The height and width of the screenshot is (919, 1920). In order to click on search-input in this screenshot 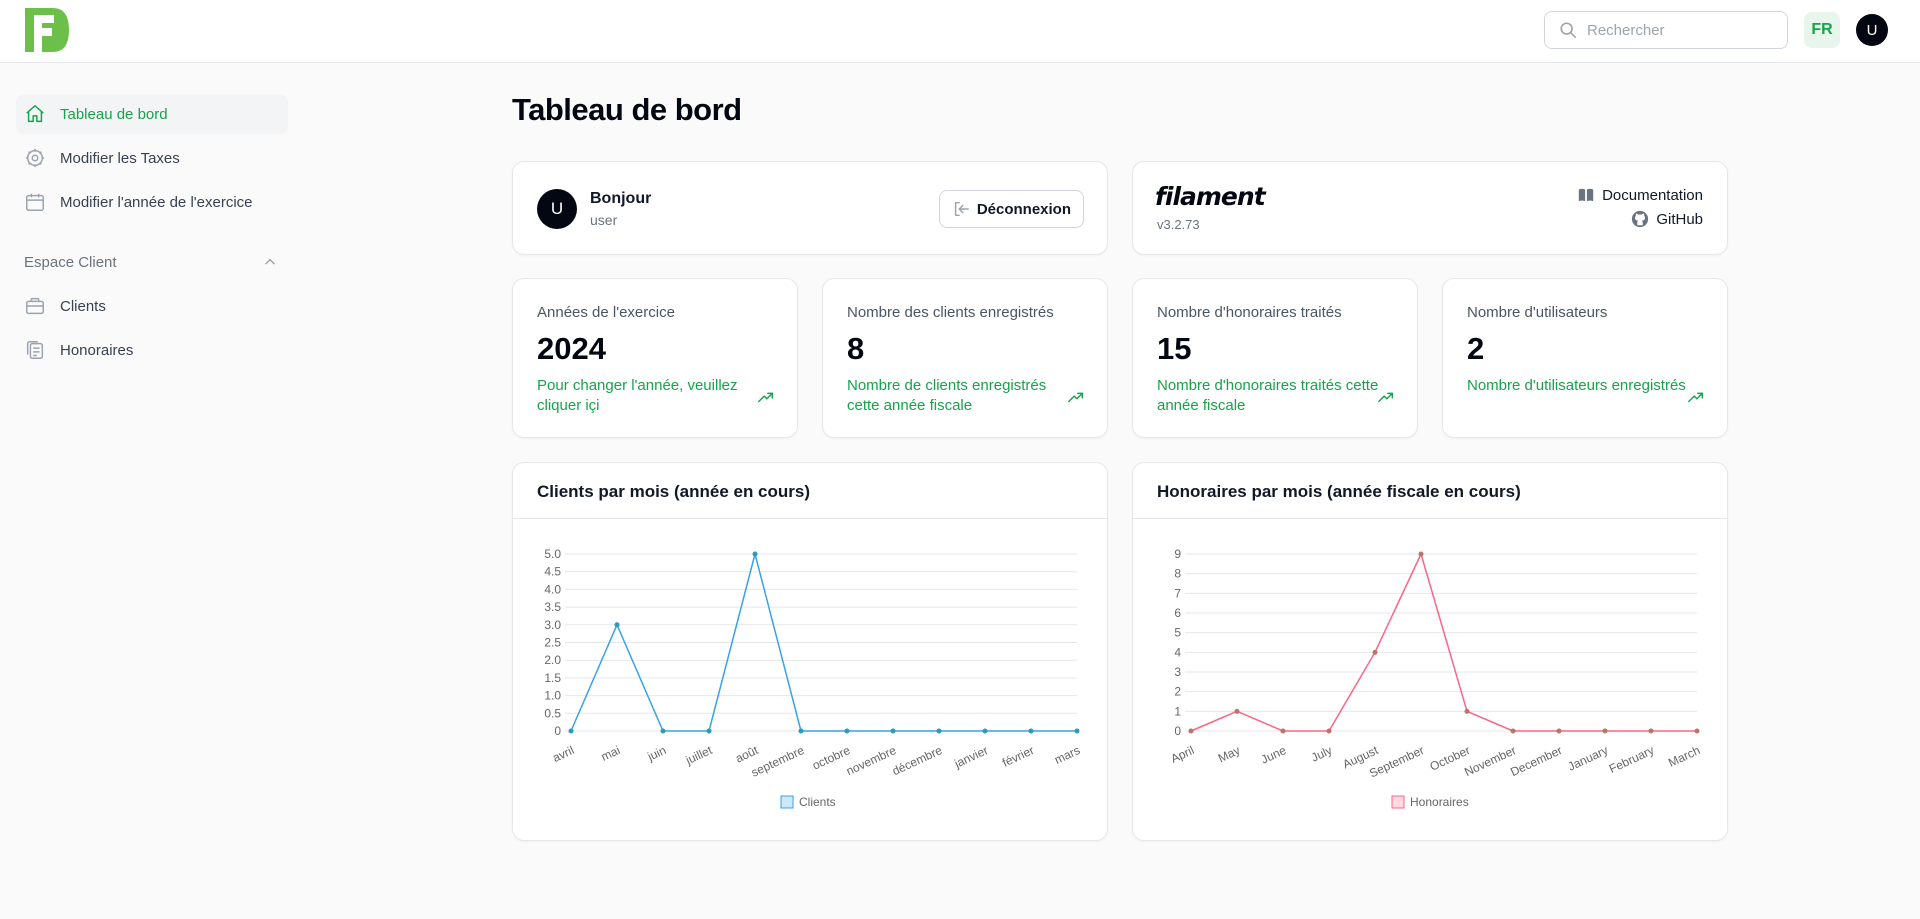, I will do `click(1677, 30)`.